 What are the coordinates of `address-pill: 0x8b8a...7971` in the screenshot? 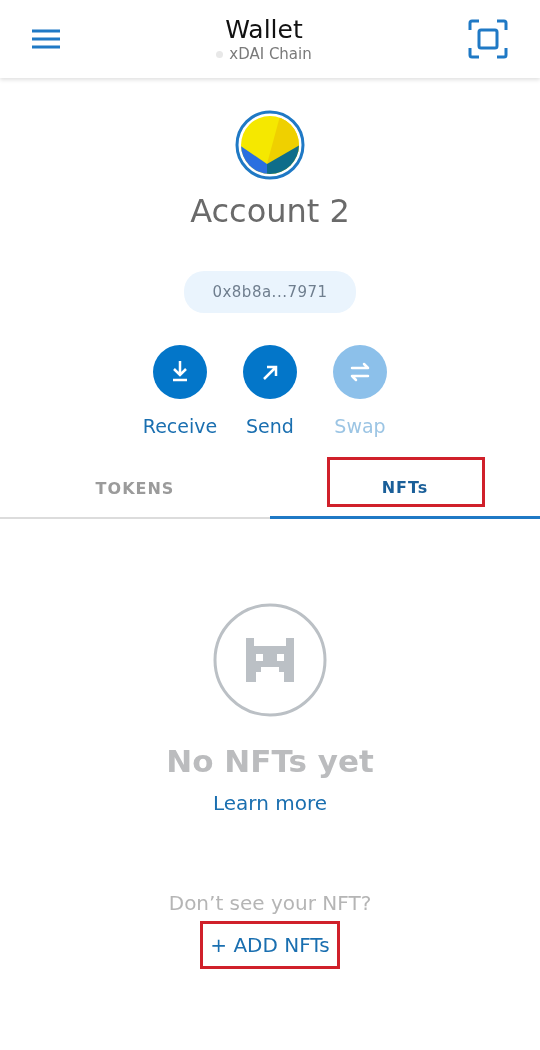 It's located at (270, 292).